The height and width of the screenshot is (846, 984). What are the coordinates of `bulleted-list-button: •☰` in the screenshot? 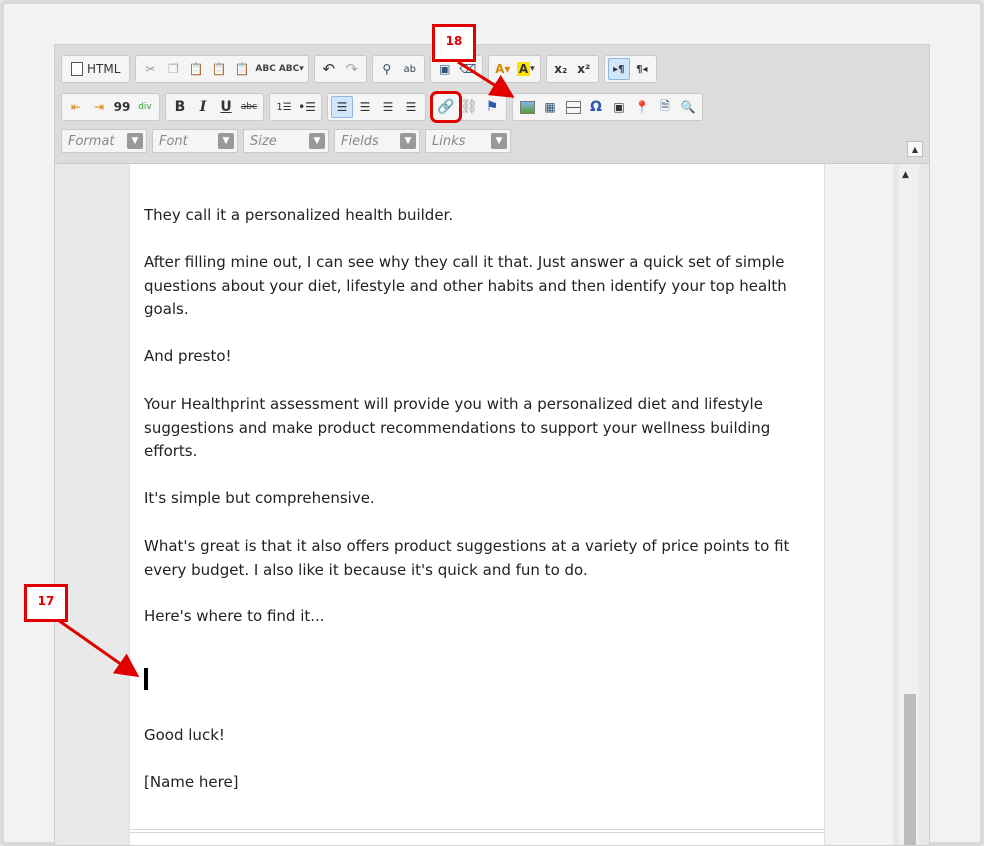 It's located at (307, 107).